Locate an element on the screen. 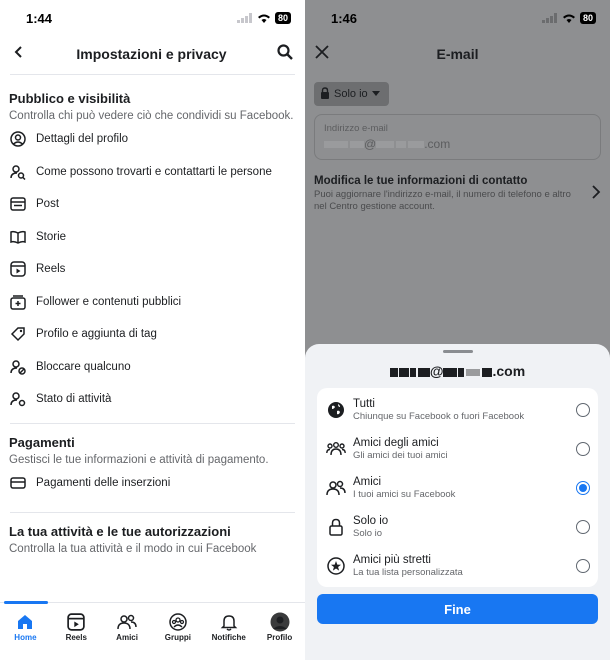 The width and height of the screenshot is (610, 660). tab-reels: Reels is located at coordinates (76, 631).